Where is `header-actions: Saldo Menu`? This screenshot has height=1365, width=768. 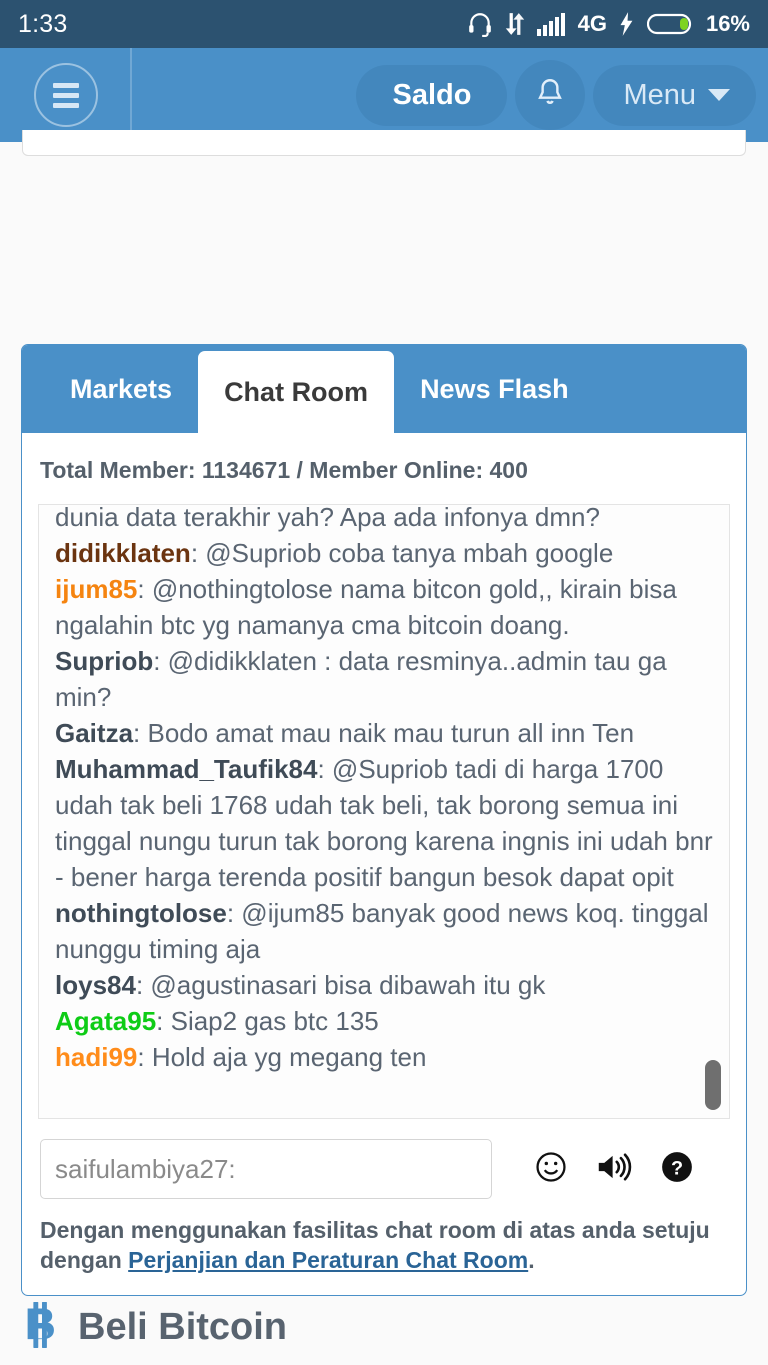
header-actions: Saldo Menu is located at coordinates (562, 95).